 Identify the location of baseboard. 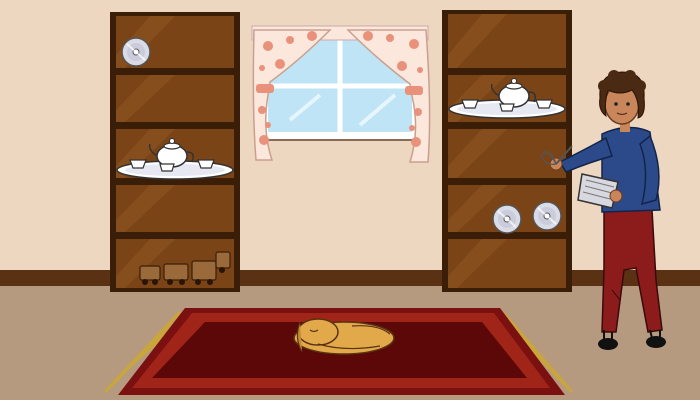
(350, 278).